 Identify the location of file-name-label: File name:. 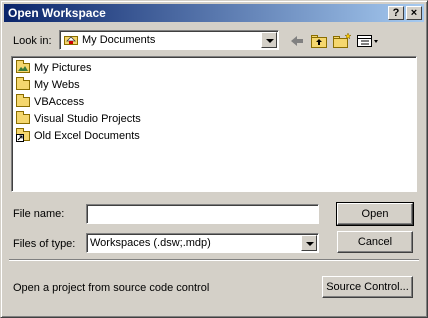
(39, 214).